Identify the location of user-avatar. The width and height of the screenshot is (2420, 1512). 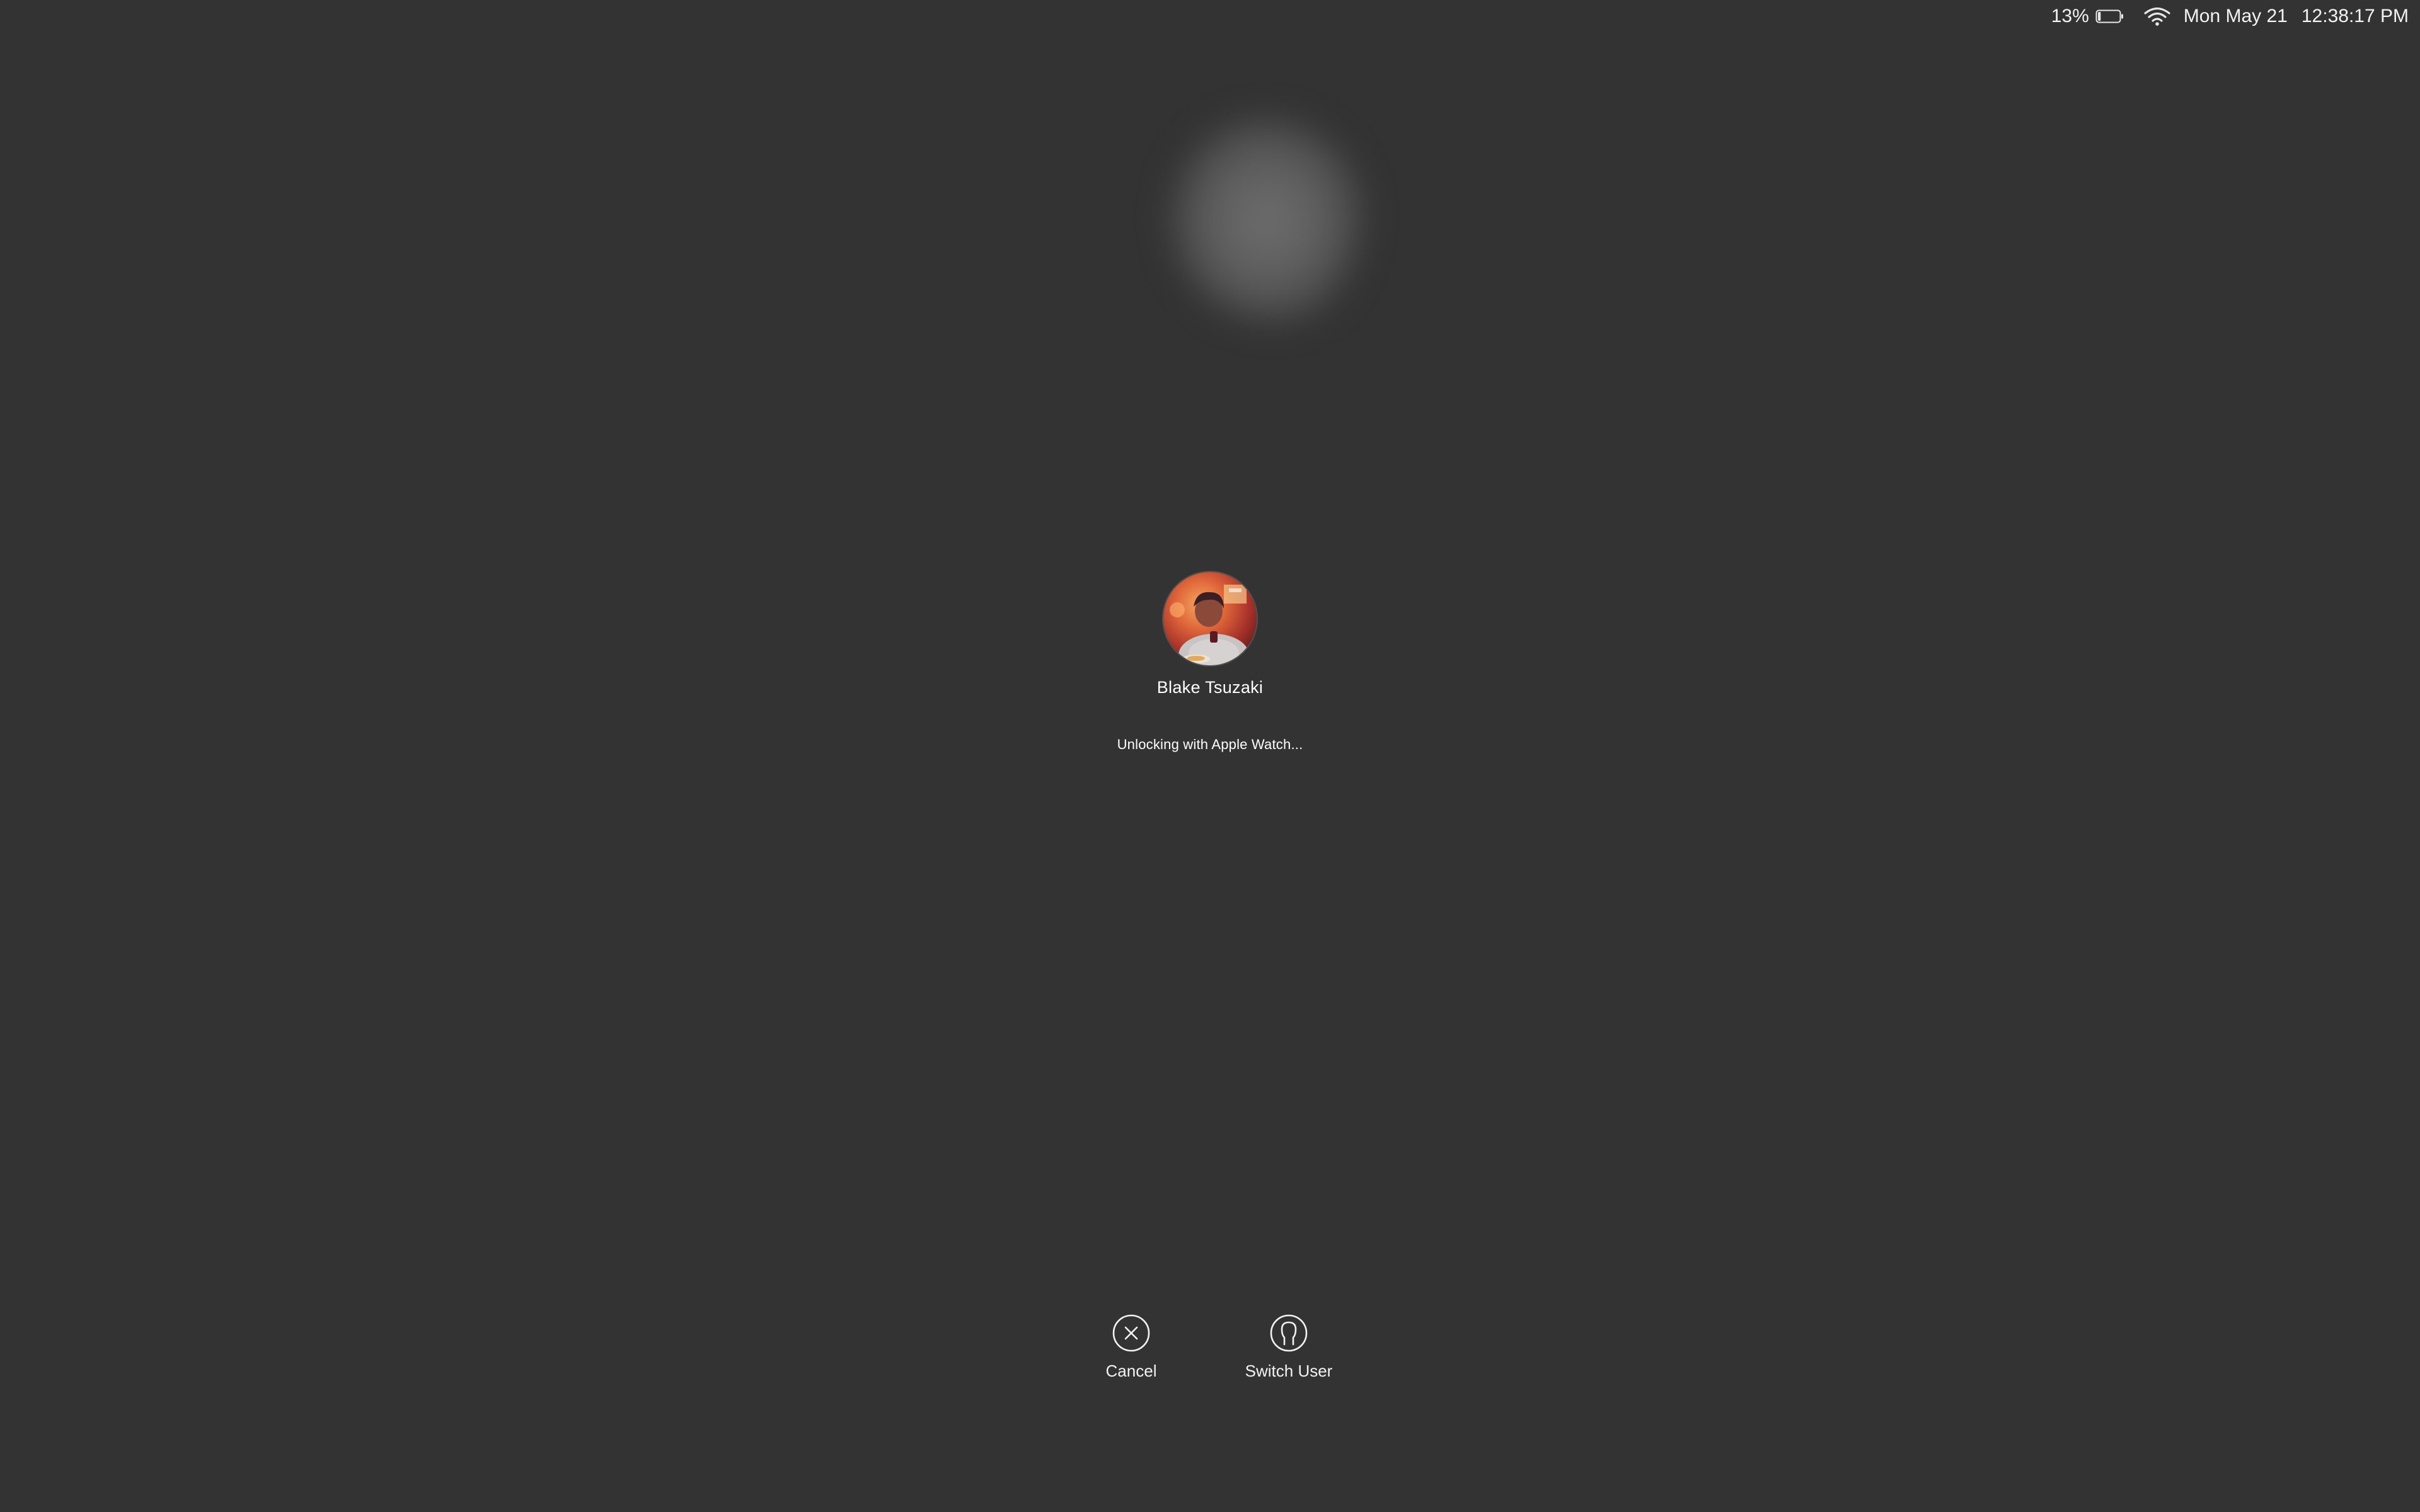
(1210, 618).